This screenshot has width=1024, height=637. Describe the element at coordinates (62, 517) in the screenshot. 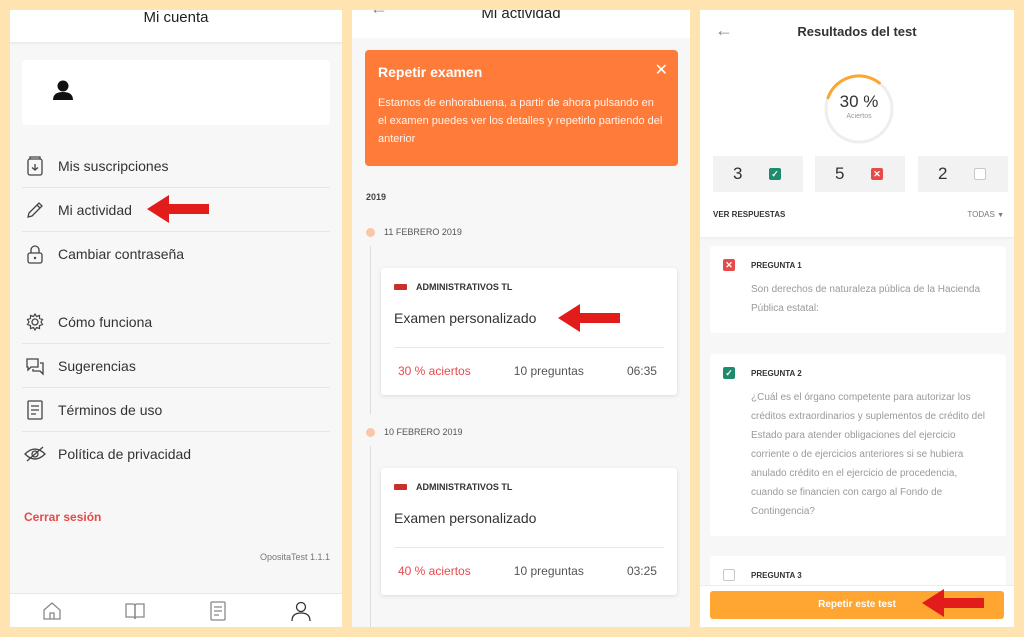

I see `logout-link: Cerrar sesión` at that location.